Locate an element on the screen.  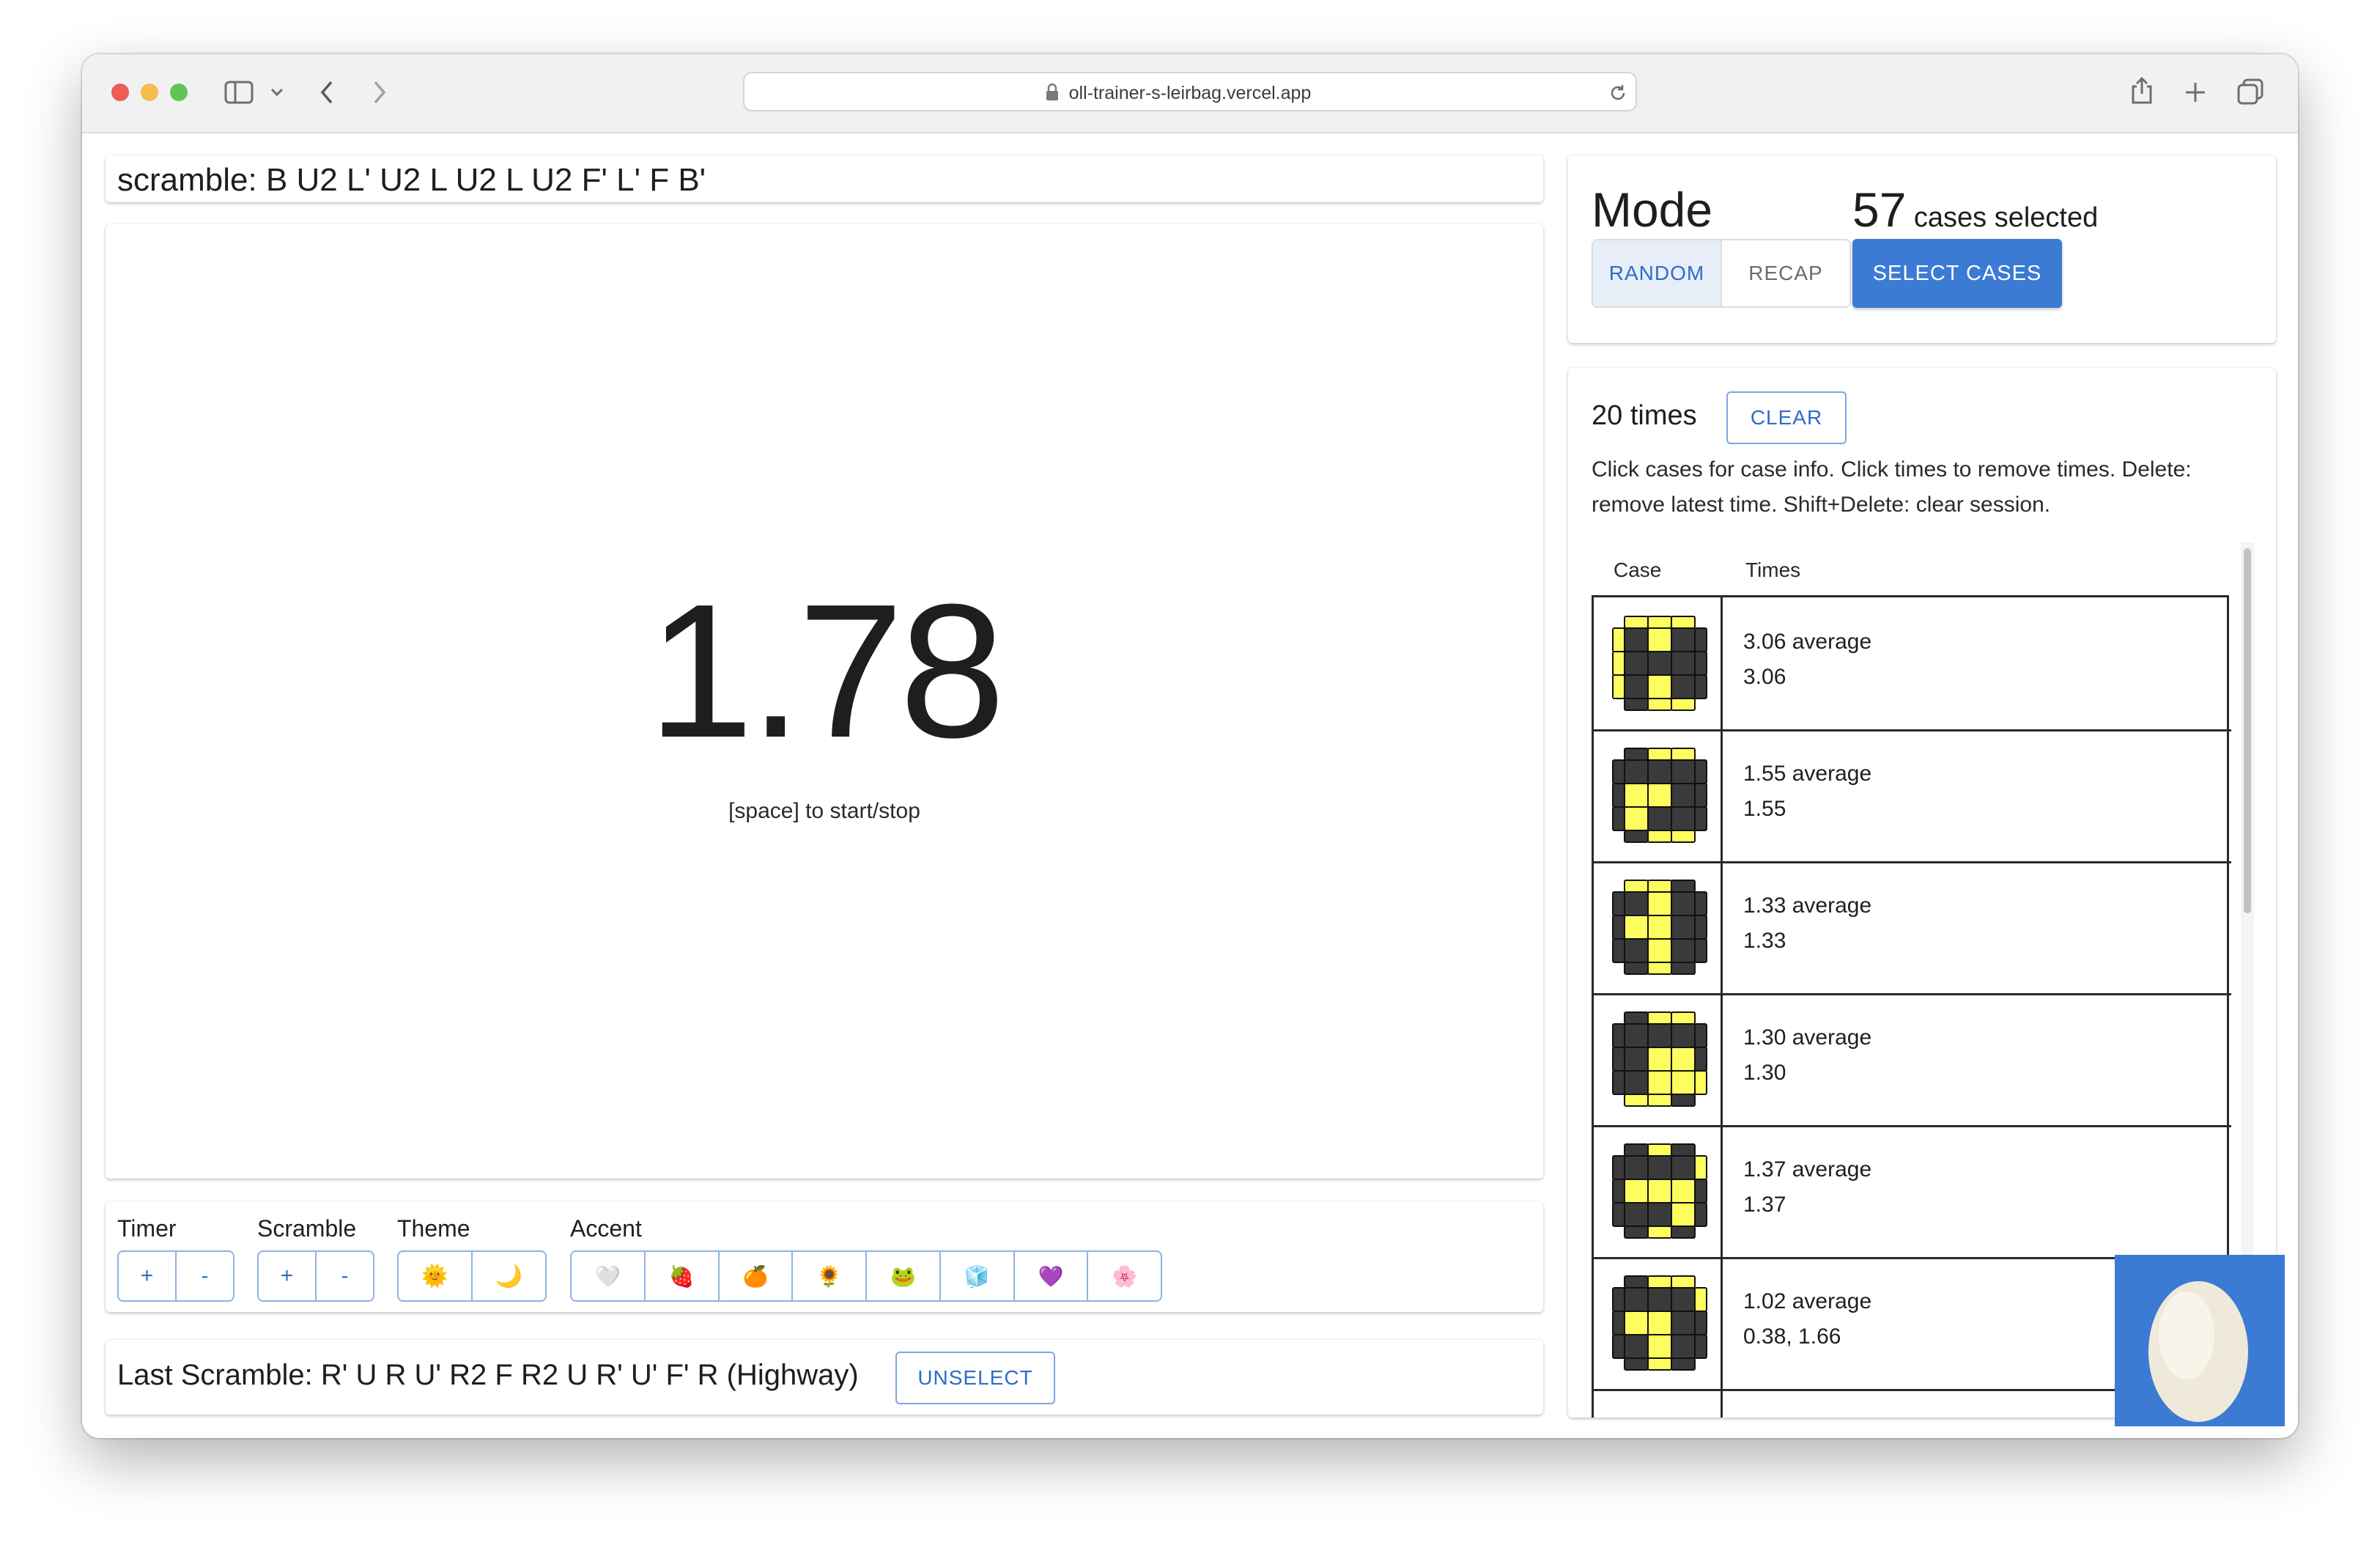
case-average: 1.30 average is located at coordinates (1807, 1037).